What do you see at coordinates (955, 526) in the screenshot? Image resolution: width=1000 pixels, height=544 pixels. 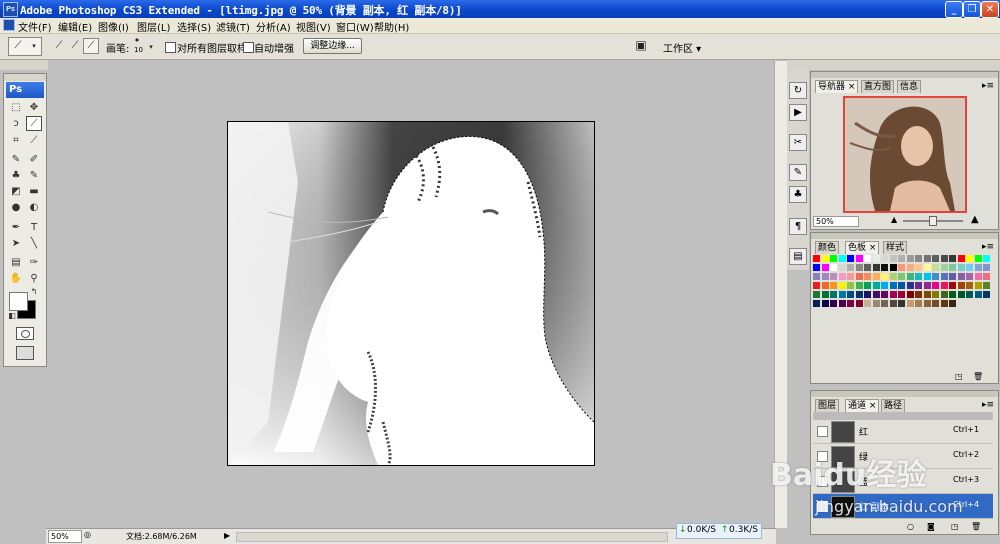 I see `new-channel-icon: ◳` at bounding box center [955, 526].